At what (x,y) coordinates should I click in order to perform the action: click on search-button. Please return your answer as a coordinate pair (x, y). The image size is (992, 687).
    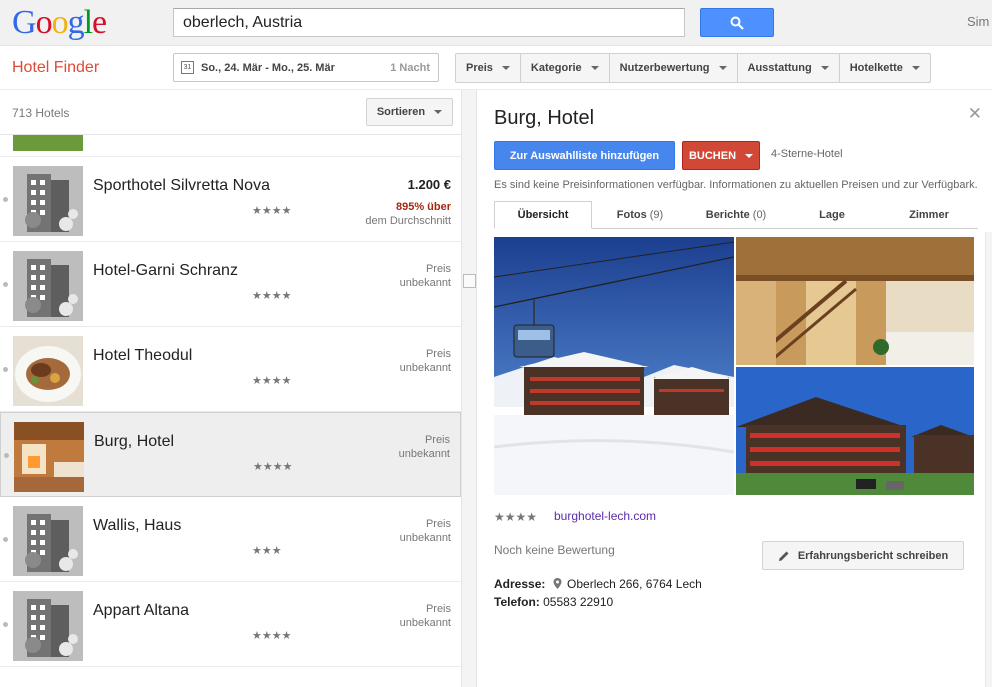
    Looking at the image, I should click on (737, 22).